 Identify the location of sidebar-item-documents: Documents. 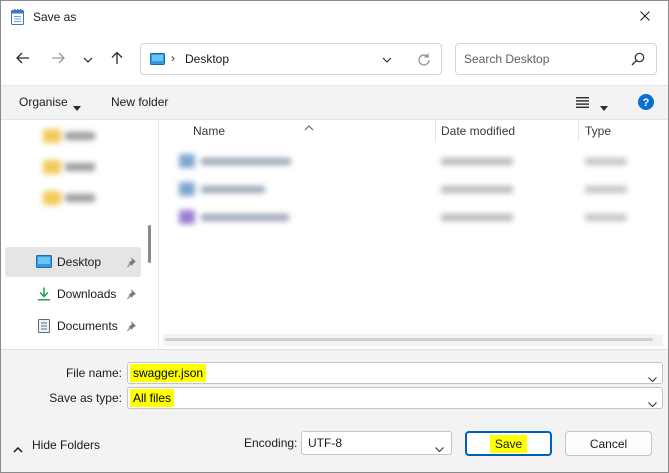
(73, 326).